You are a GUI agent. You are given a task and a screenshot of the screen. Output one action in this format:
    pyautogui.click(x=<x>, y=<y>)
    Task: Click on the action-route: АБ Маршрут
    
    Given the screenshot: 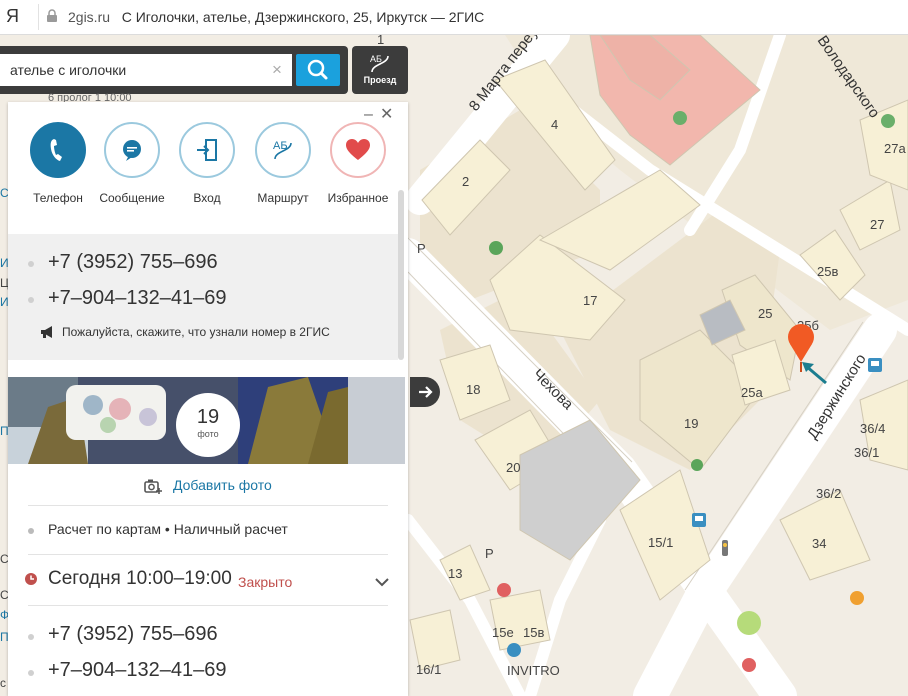 What is the action you would take?
    pyautogui.click(x=283, y=163)
    